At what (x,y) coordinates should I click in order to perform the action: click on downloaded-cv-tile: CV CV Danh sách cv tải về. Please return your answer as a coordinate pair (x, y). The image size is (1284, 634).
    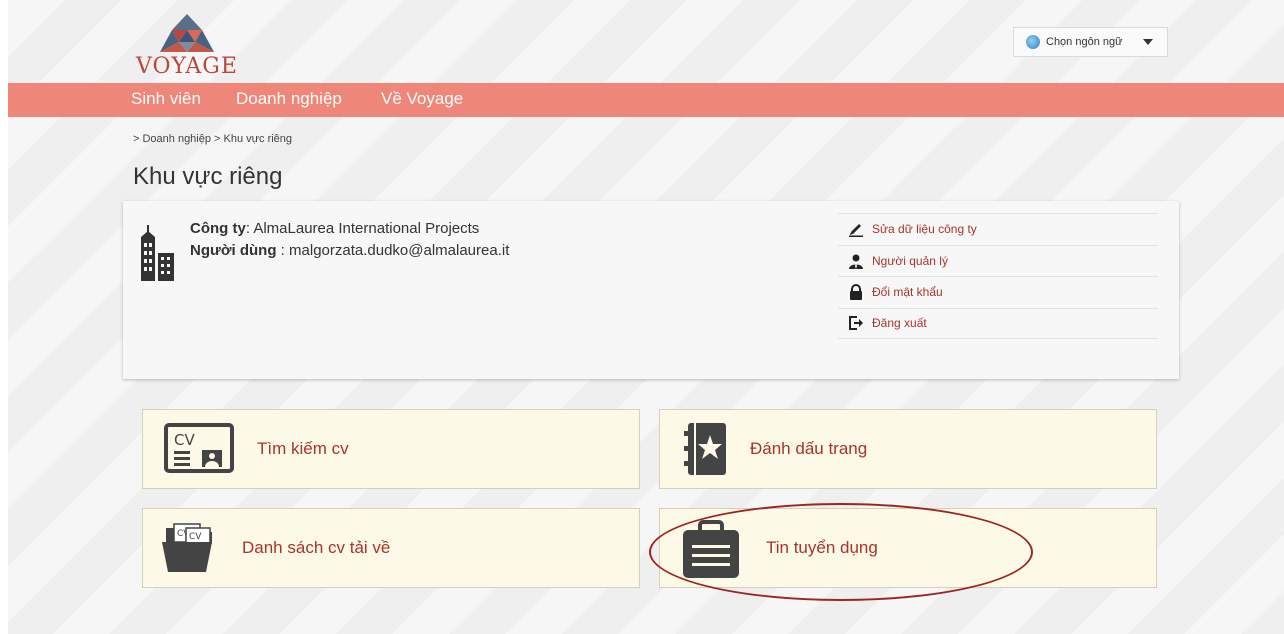
    Looking at the image, I should click on (391, 548).